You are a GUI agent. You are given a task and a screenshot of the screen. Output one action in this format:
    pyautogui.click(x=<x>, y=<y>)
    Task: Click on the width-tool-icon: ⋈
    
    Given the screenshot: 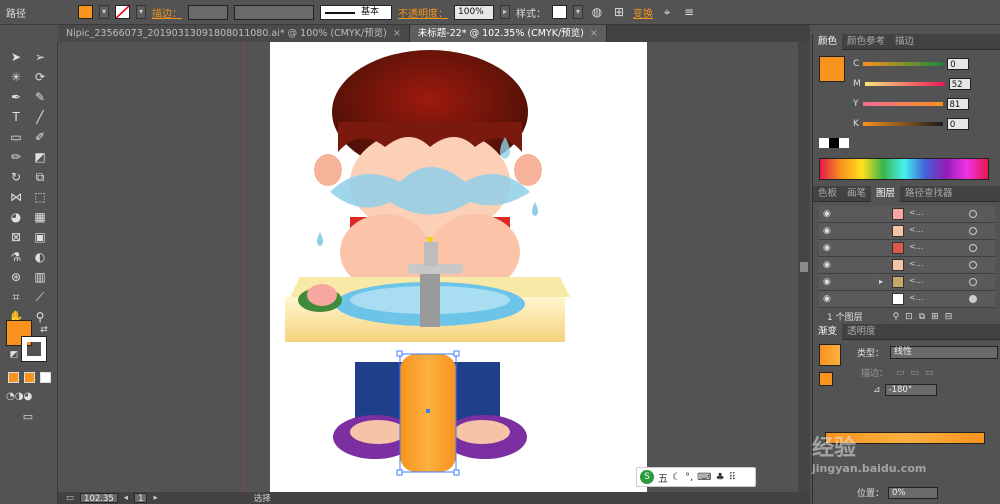 What is the action you would take?
    pyautogui.click(x=16, y=197)
    